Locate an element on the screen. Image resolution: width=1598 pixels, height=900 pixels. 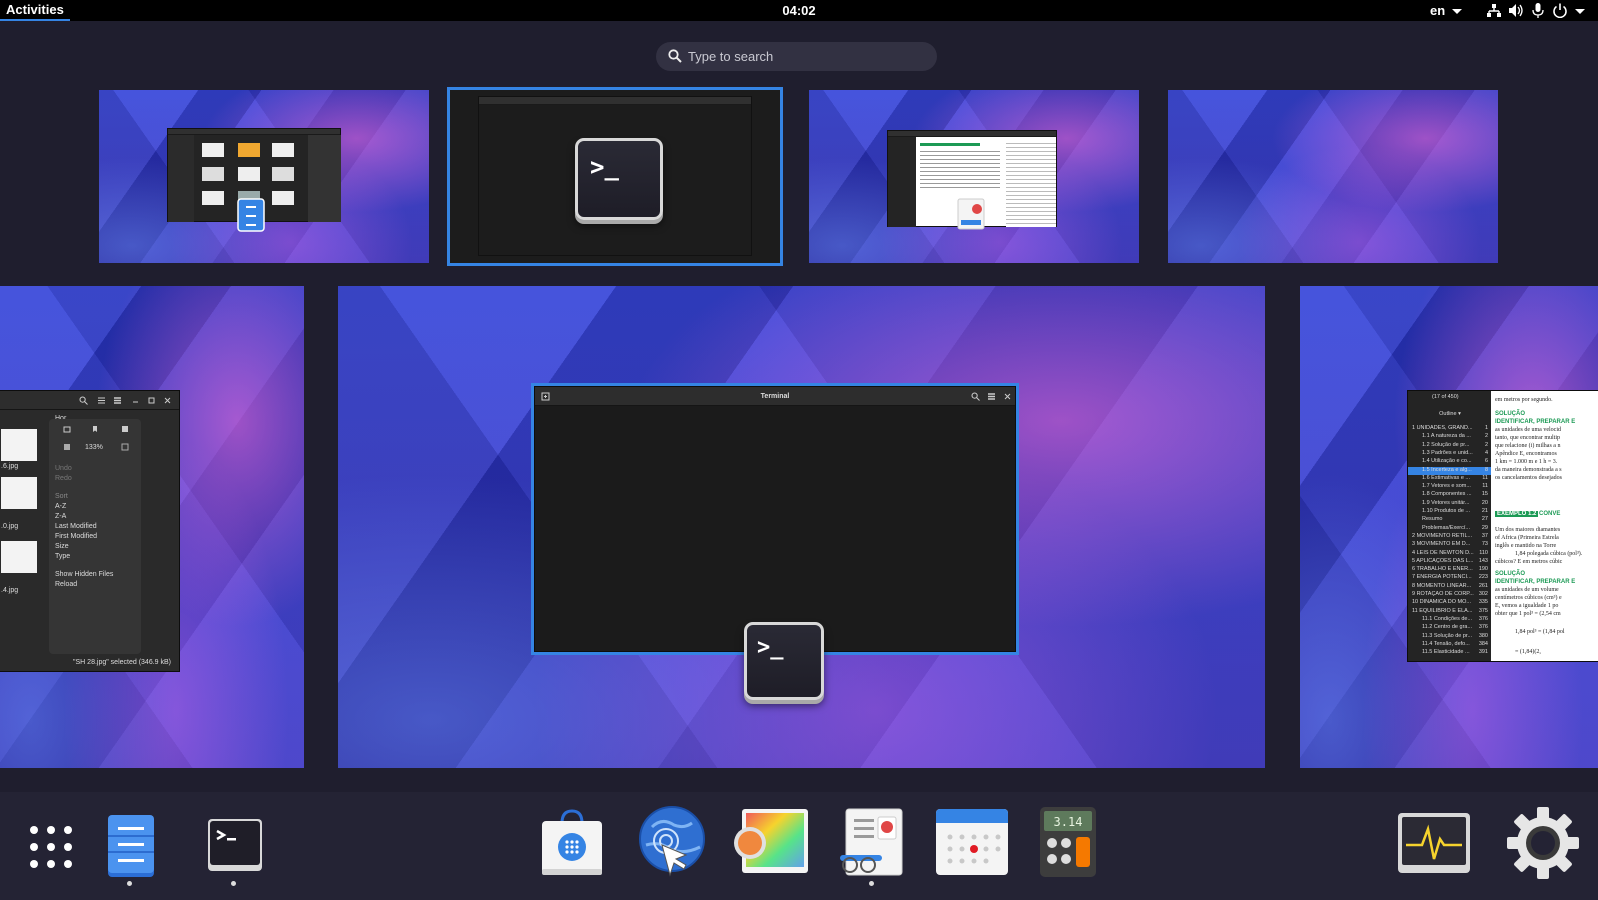
system-menu-chevron-icon is located at coordinates (1580, 10).